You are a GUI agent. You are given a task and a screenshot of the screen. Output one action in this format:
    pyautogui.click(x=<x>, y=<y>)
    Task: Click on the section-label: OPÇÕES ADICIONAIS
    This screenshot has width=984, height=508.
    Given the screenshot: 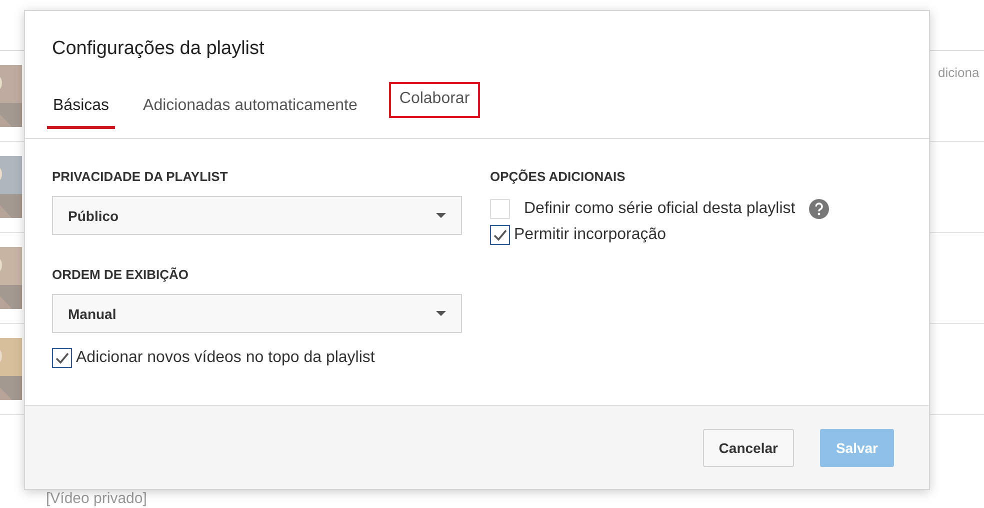 What is the action you would take?
    pyautogui.click(x=558, y=176)
    